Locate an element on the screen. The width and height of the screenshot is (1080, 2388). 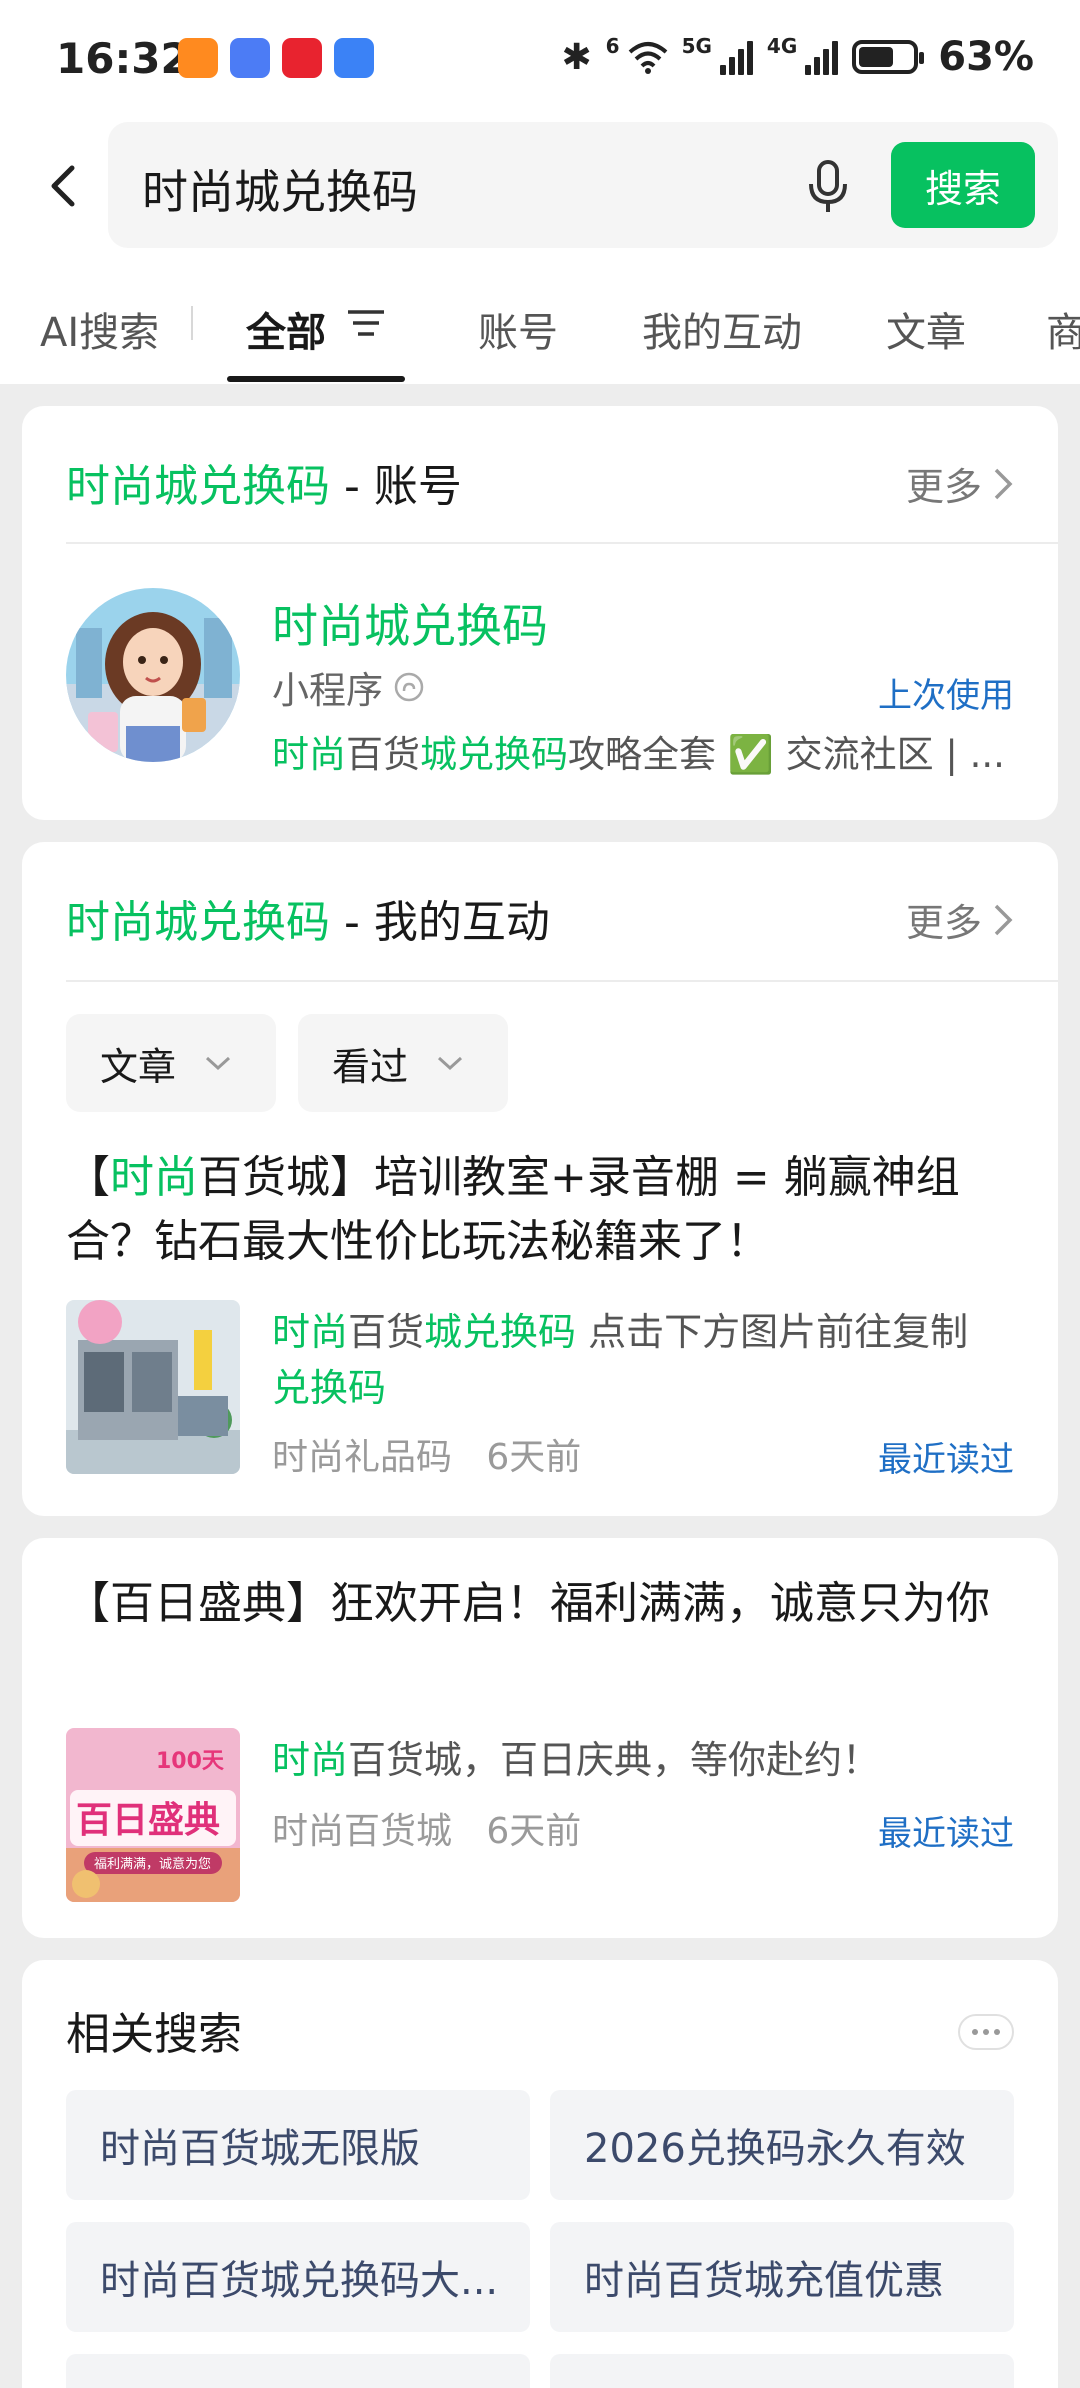
tab-all: 全部 is located at coordinates (286, 329).